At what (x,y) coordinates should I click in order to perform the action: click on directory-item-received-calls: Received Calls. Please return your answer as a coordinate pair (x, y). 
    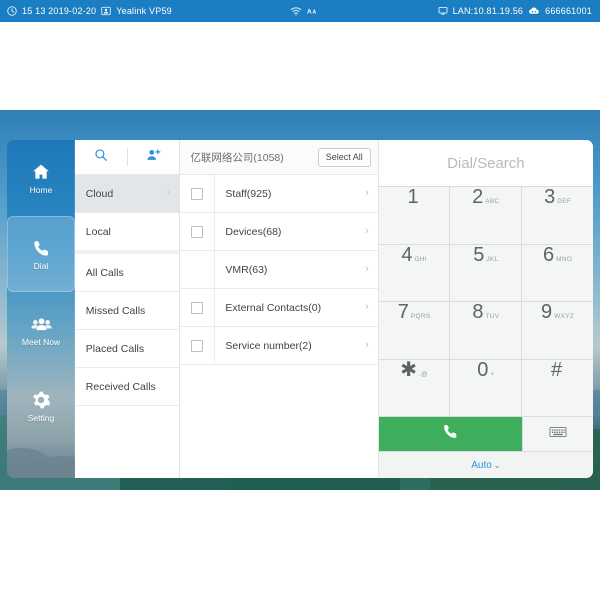
    Looking at the image, I should click on (127, 387).